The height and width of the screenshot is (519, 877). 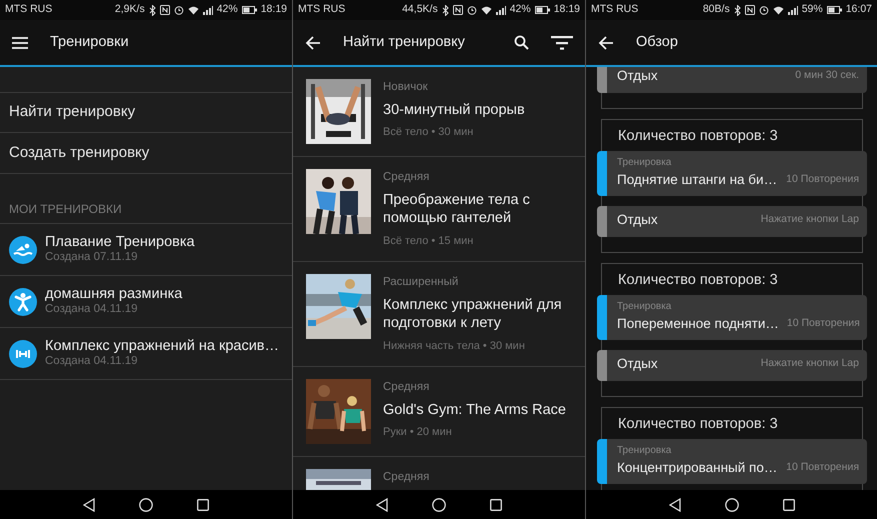 What do you see at coordinates (454, 346) in the screenshot?
I see `workout-details: Нижняя часть тела • 30 мин` at bounding box center [454, 346].